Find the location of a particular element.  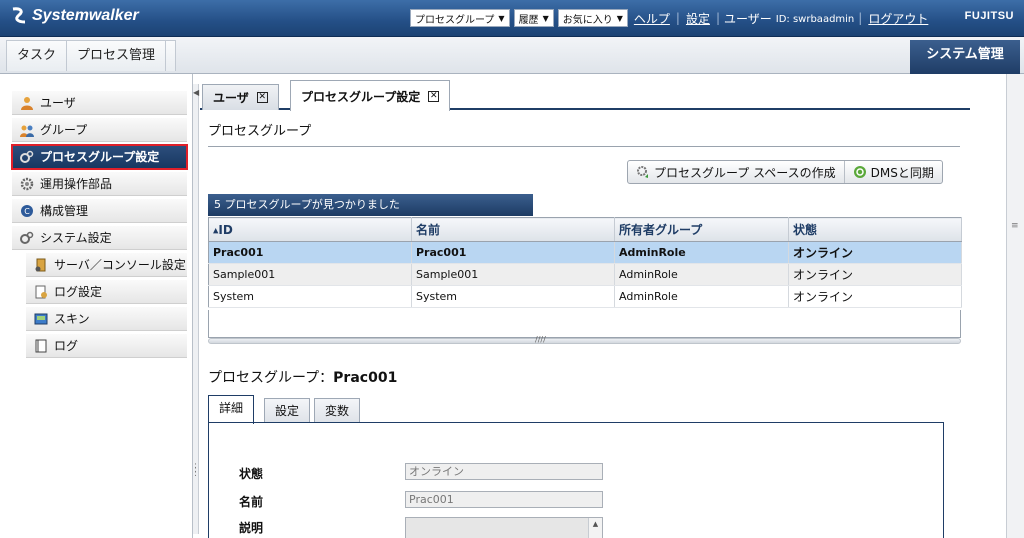

gear-icon is located at coordinates (27, 184).